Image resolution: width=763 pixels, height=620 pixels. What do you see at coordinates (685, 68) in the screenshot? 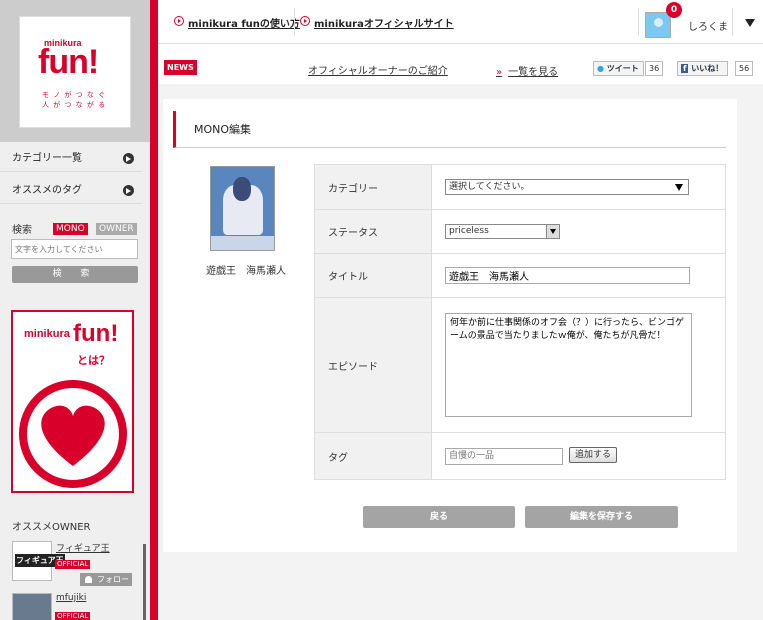
I see `facebook-icon: f` at bounding box center [685, 68].